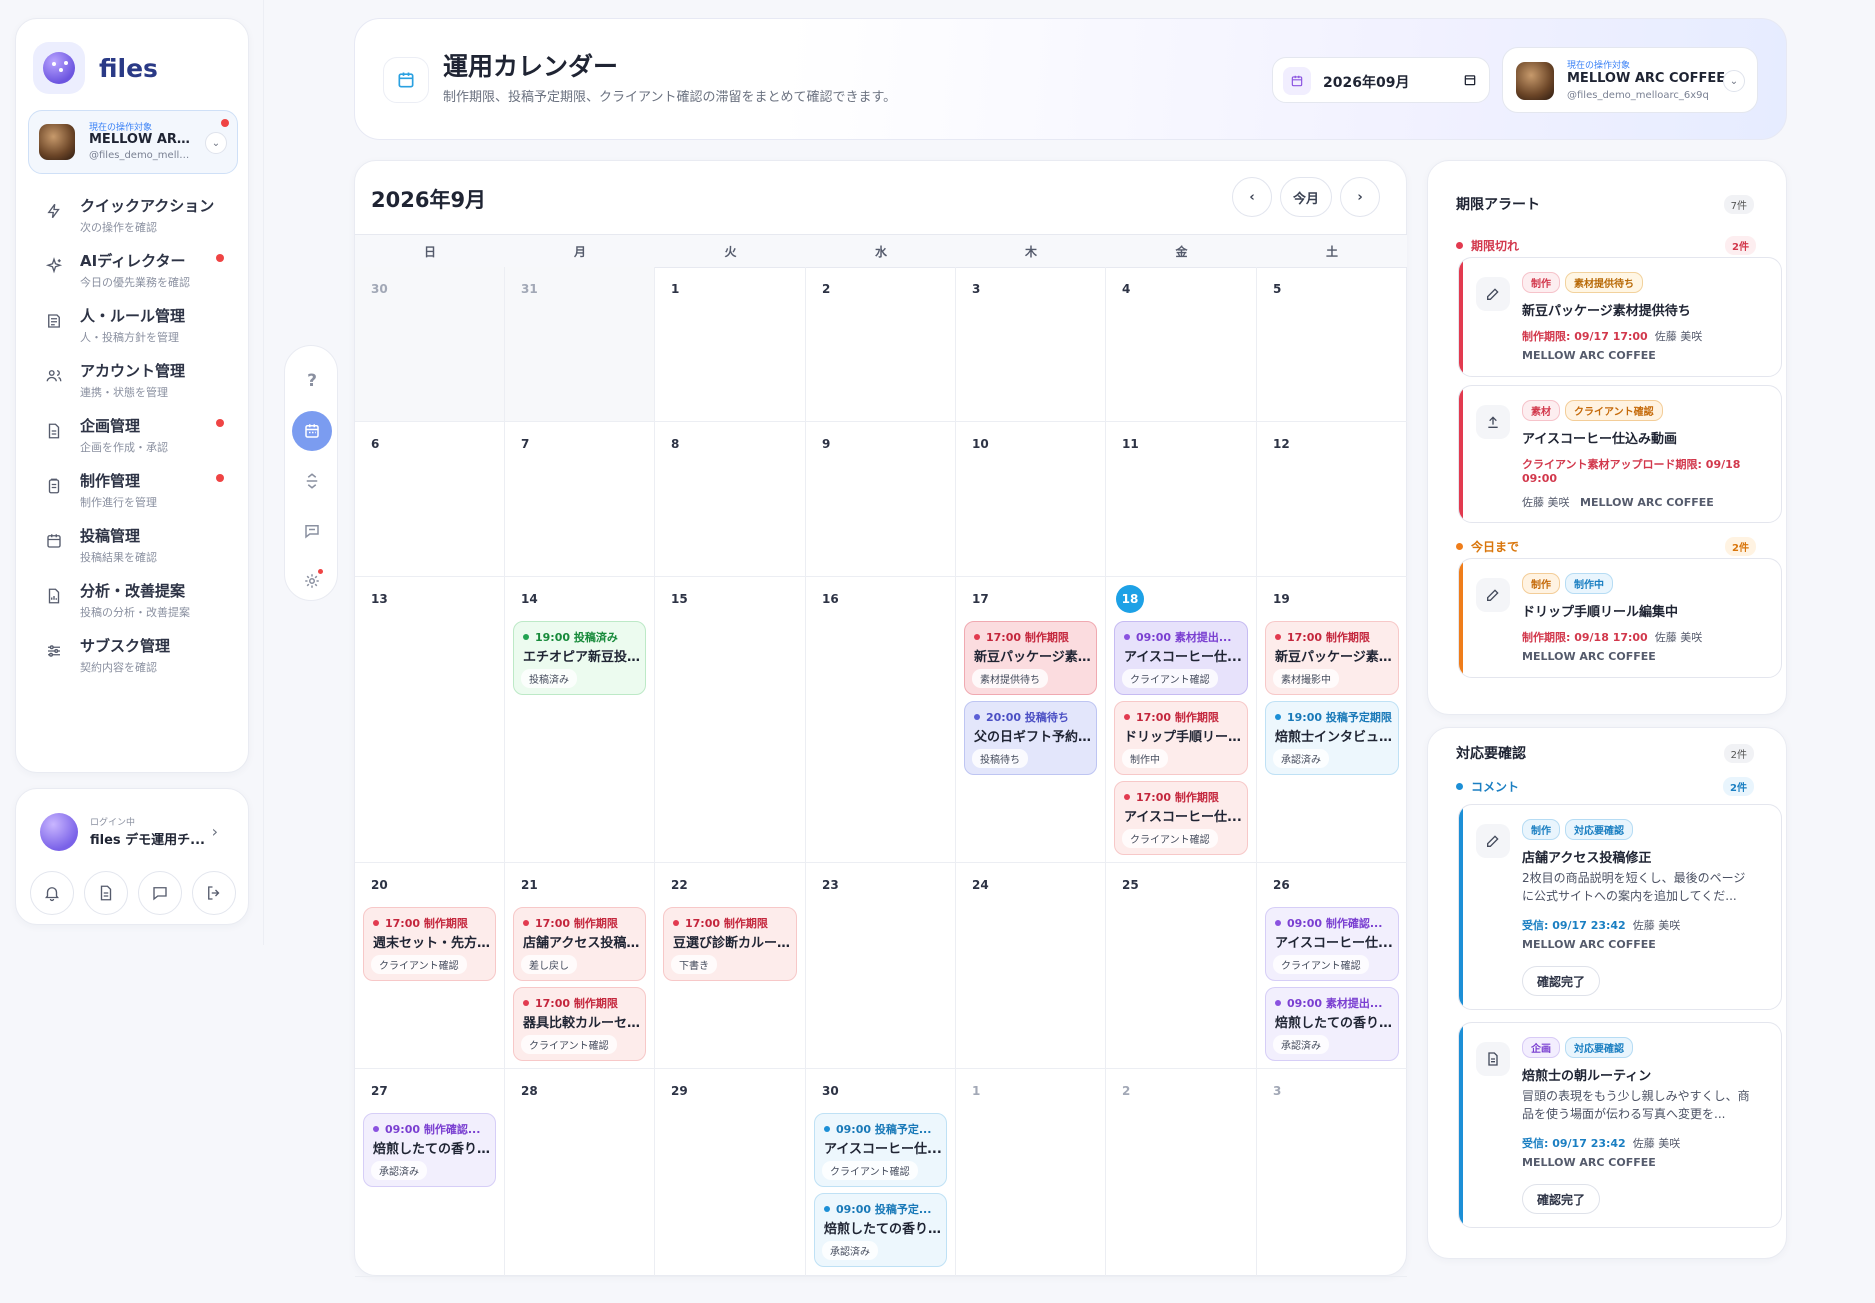 This screenshot has width=1875, height=1303. Describe the element at coordinates (1030, 658) in the screenshot. I see `calendar-event: 17:00 制作期限 新豆パッケージ素... 素材提供待ち` at that location.